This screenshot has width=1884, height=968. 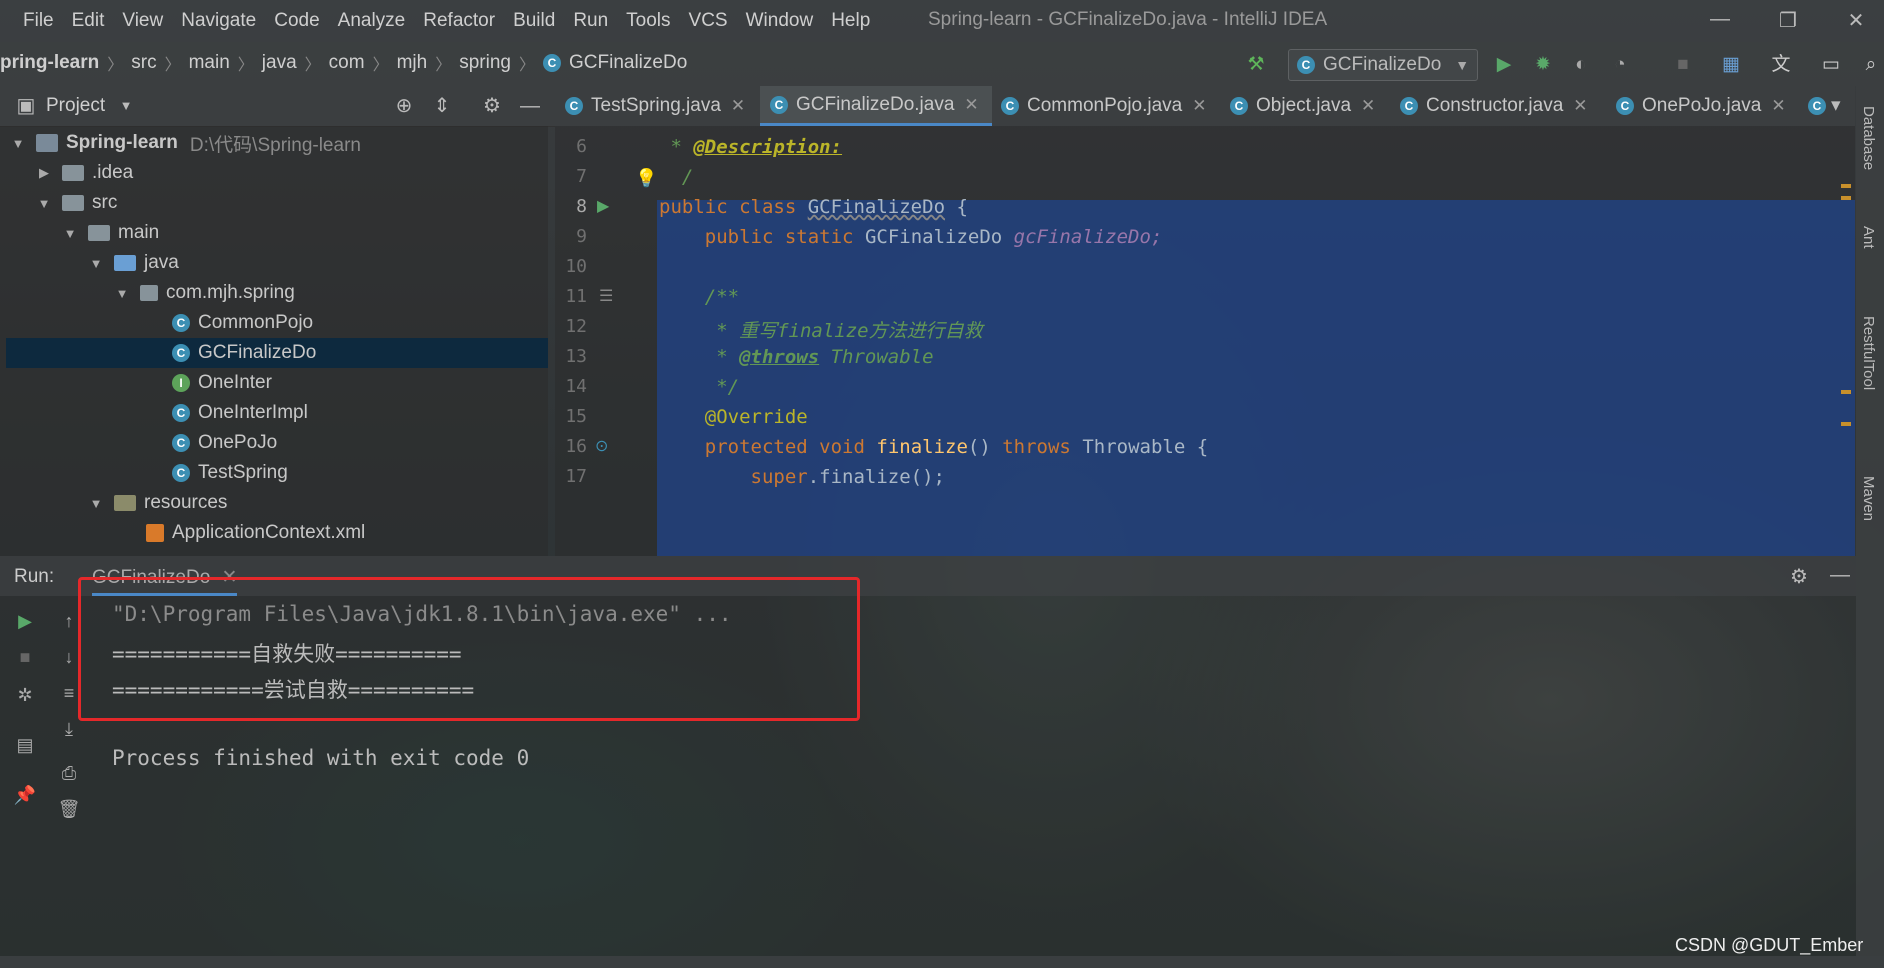 What do you see at coordinates (218, 21) in the screenshot?
I see `menu-navigate: Navigate` at bounding box center [218, 21].